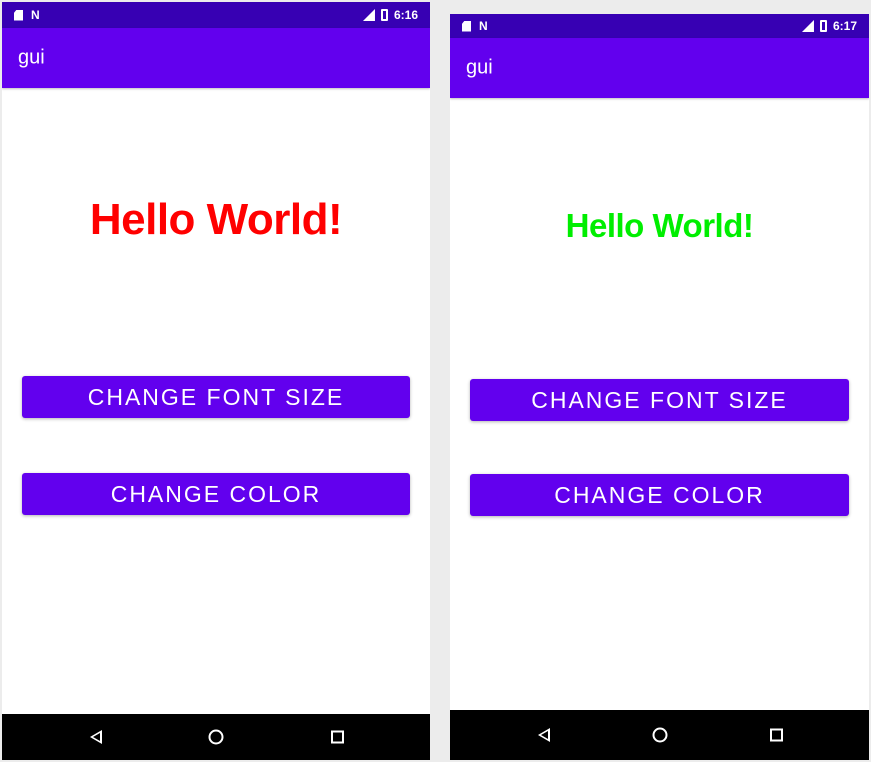 This screenshot has height=762, width=871. What do you see at coordinates (216, 15) in the screenshot?
I see `status-bar: N 6:16` at bounding box center [216, 15].